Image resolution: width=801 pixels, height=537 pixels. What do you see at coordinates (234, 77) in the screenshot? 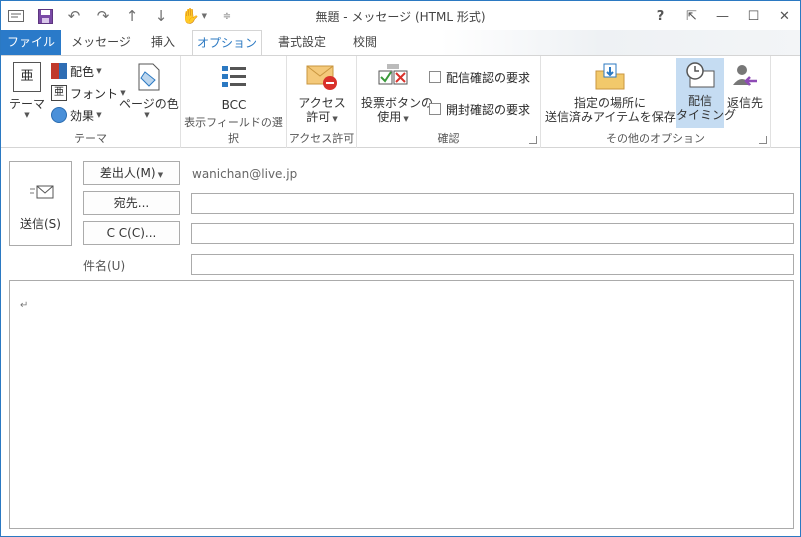
I see `bcc-icon` at bounding box center [234, 77].